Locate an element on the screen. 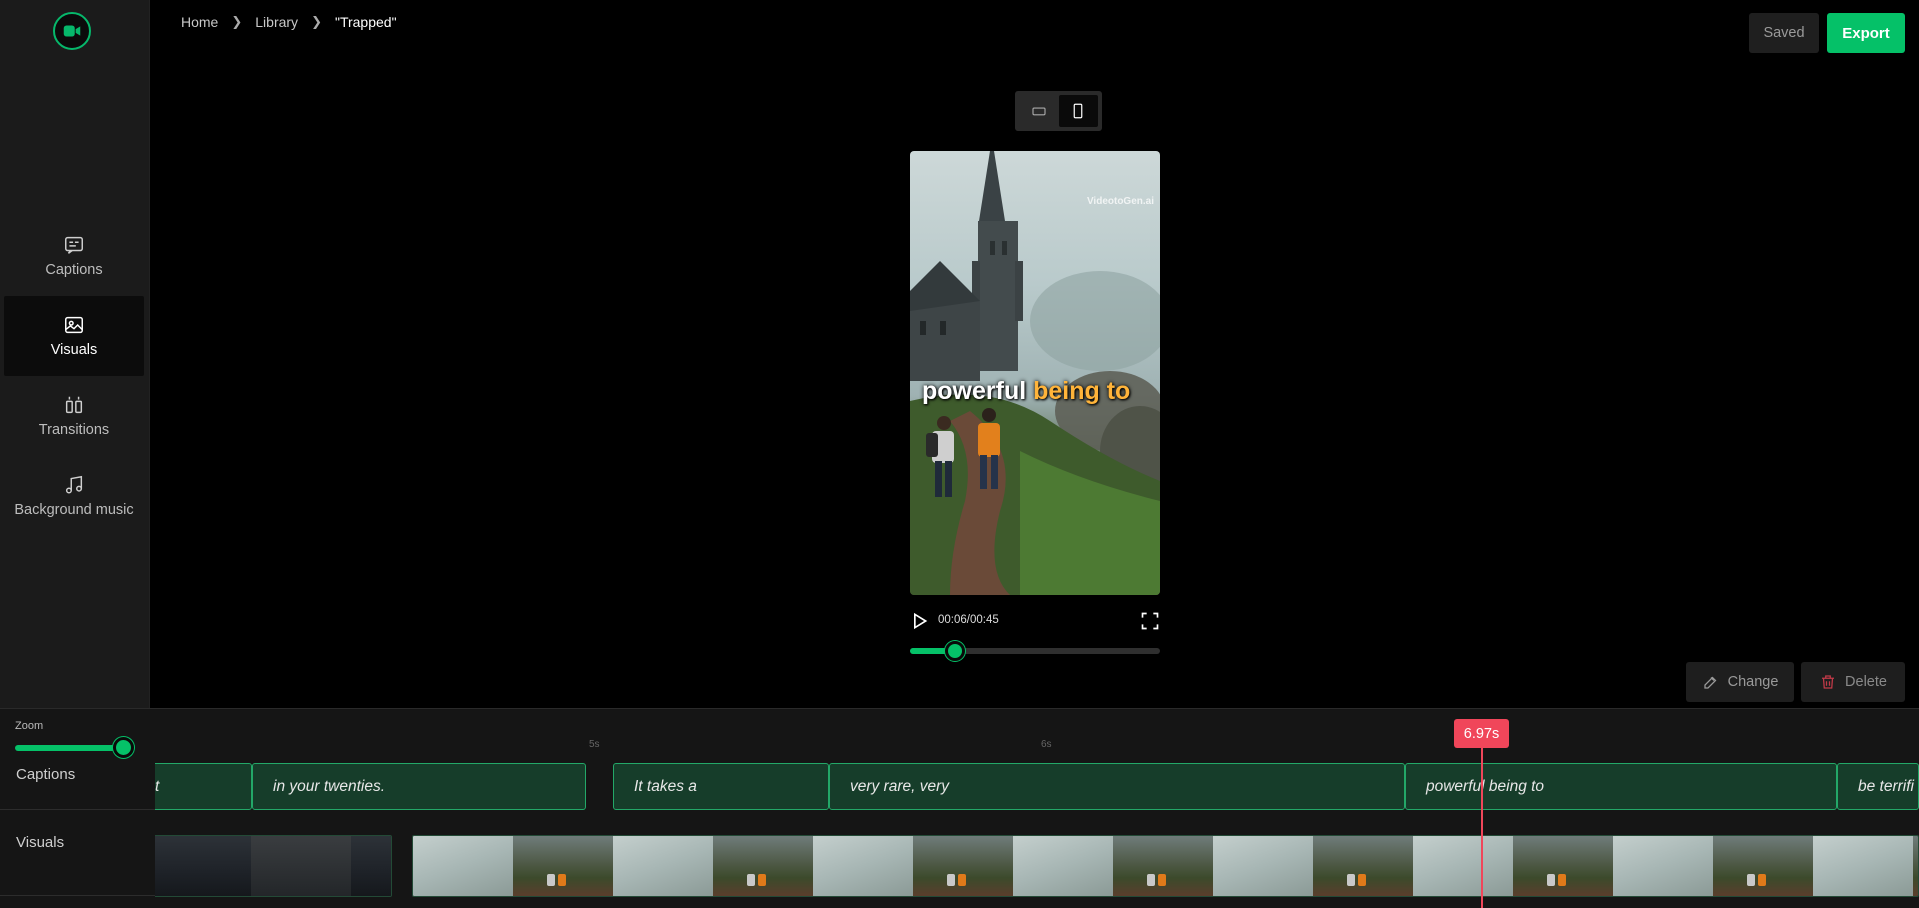 The height and width of the screenshot is (908, 1919). delete-button: Delete is located at coordinates (1853, 682).